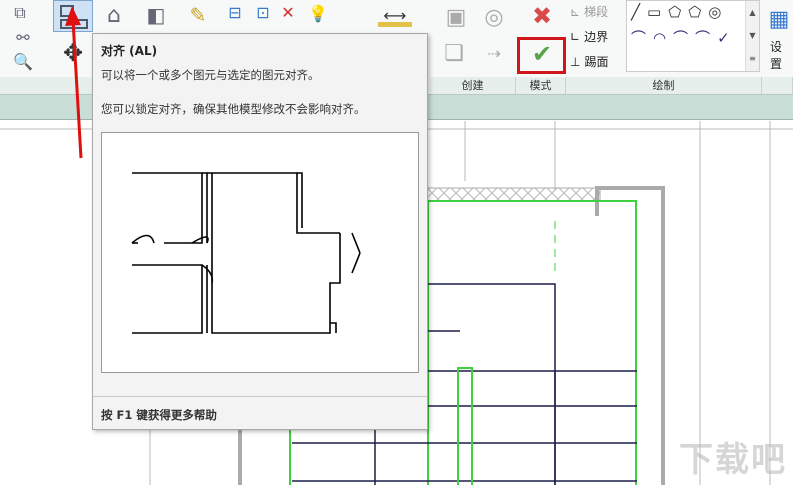 This screenshot has height=488, width=793. I want to click on boundary-button: ∟ 边界, so click(589, 36).